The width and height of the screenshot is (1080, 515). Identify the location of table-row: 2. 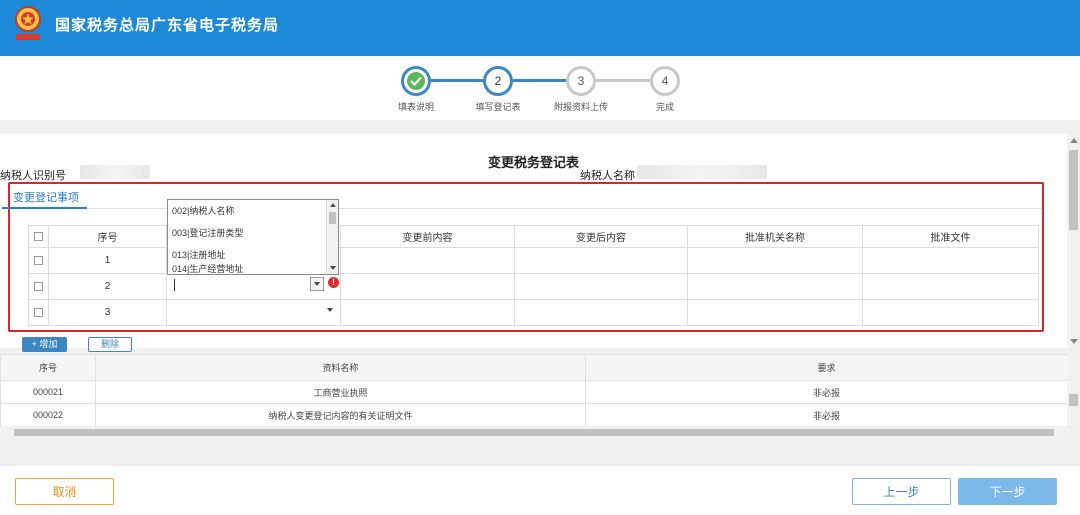
(533, 286).